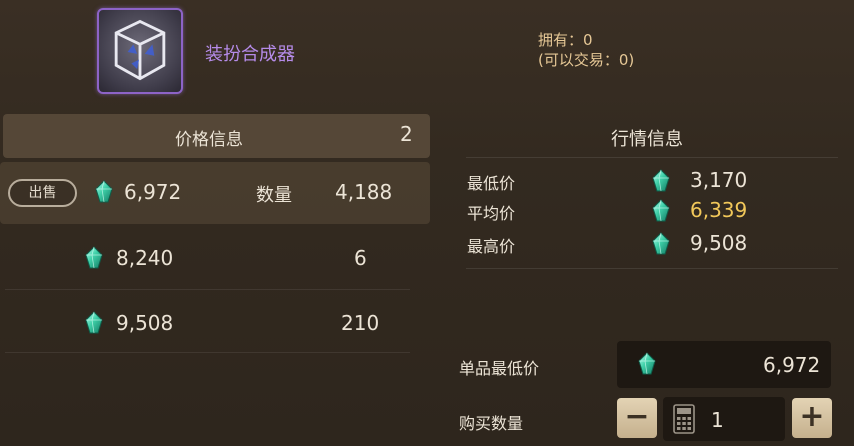  Describe the element at coordinates (586, 60) in the screenshot. I see `tradable-count: (可以交易：0)` at that location.